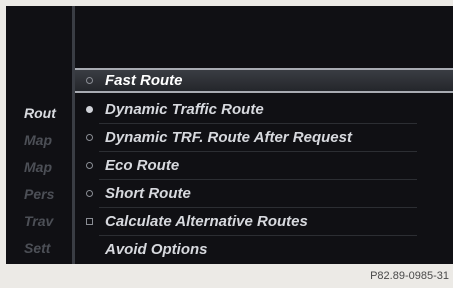 The image size is (453, 288). Describe the element at coordinates (148, 193) in the screenshot. I see `option-label: Short Route` at that location.